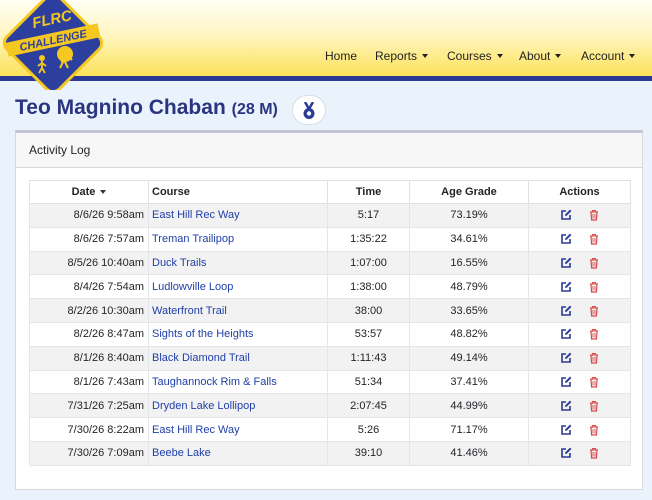 The image size is (652, 500). I want to click on course-link: Black Diamond Trail, so click(238, 358).